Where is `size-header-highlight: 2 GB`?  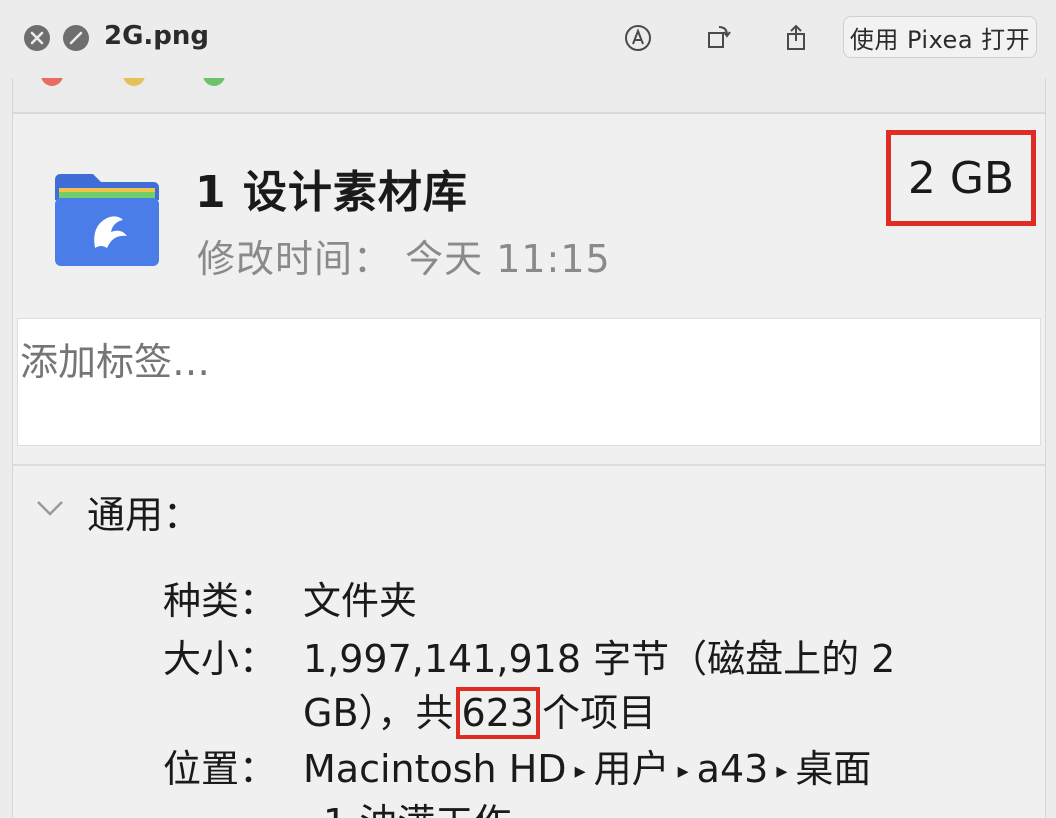
size-header-highlight: 2 GB is located at coordinates (961, 178).